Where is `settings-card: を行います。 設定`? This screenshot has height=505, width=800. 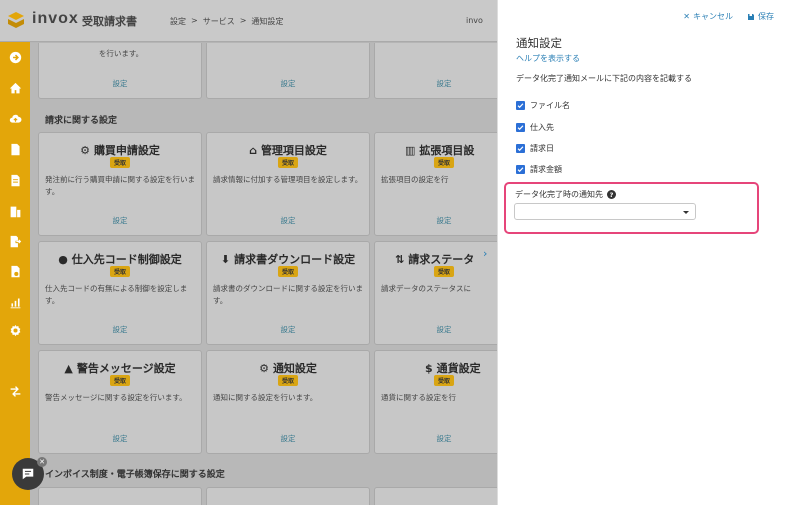
settings-card: を行います。 設定 is located at coordinates (120, 71).